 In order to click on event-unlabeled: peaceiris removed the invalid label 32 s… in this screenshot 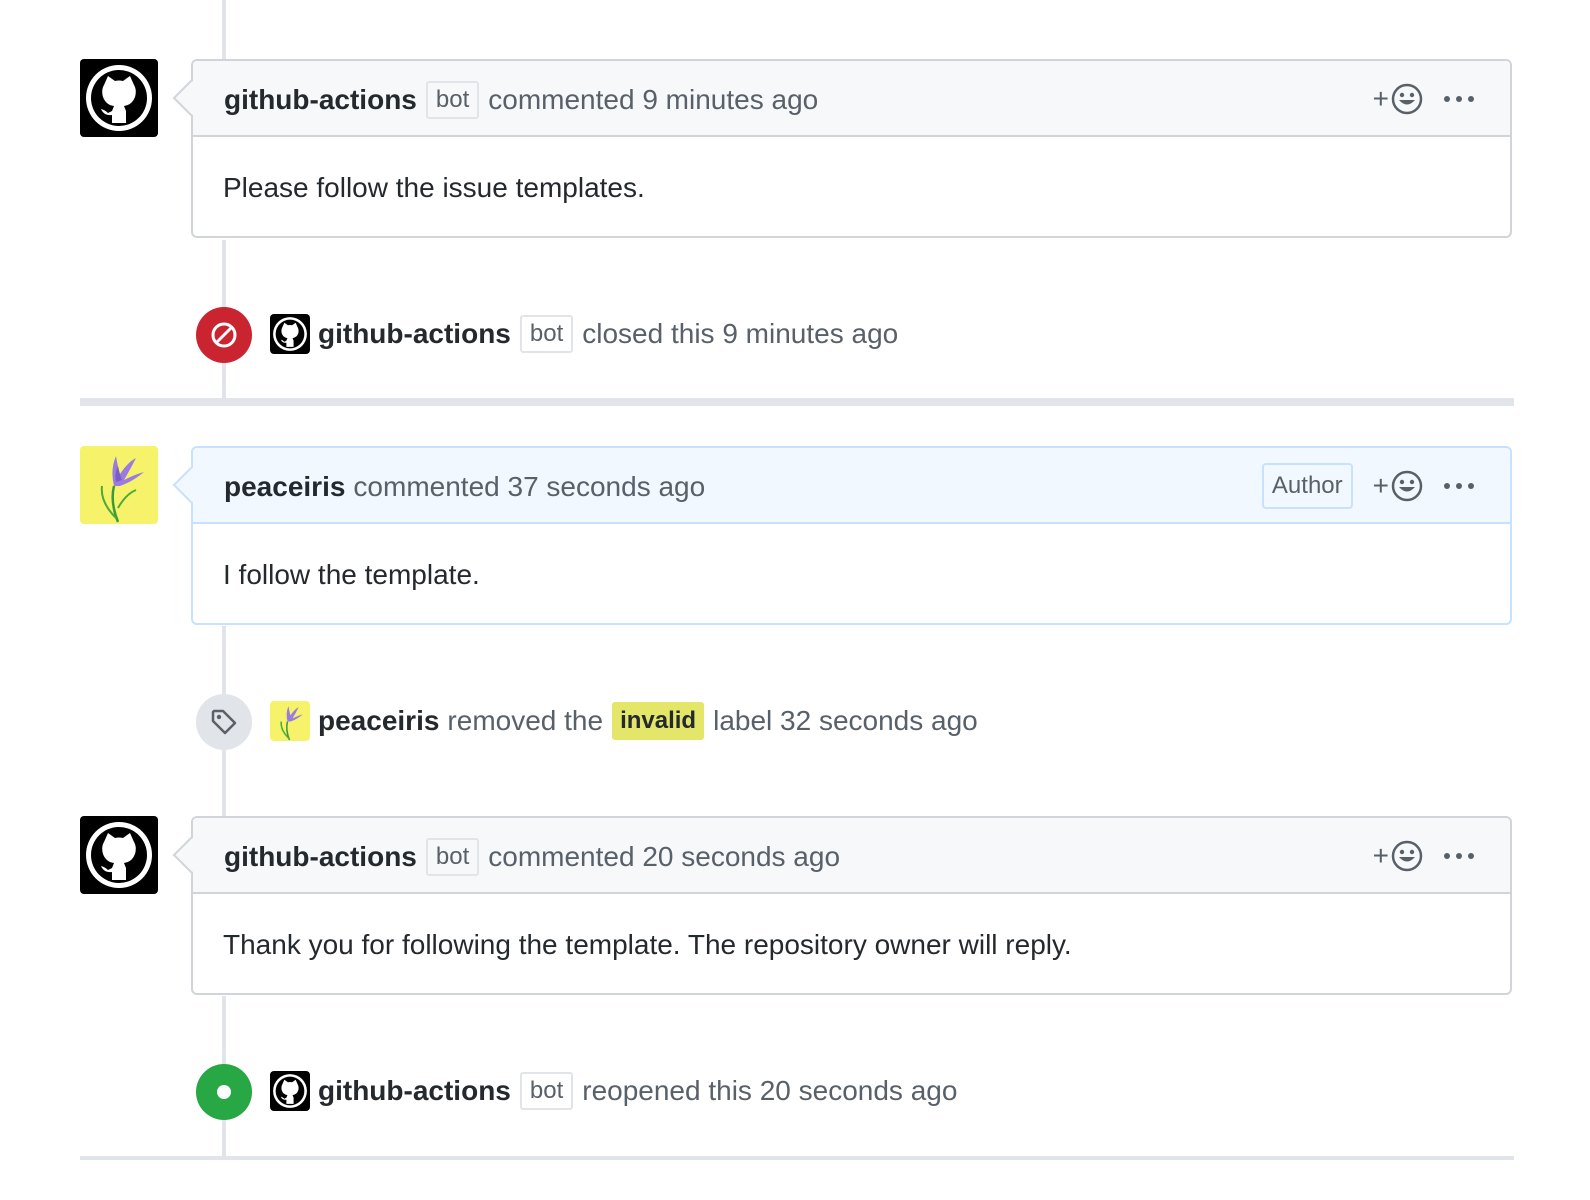, I will do `click(624, 721)`.